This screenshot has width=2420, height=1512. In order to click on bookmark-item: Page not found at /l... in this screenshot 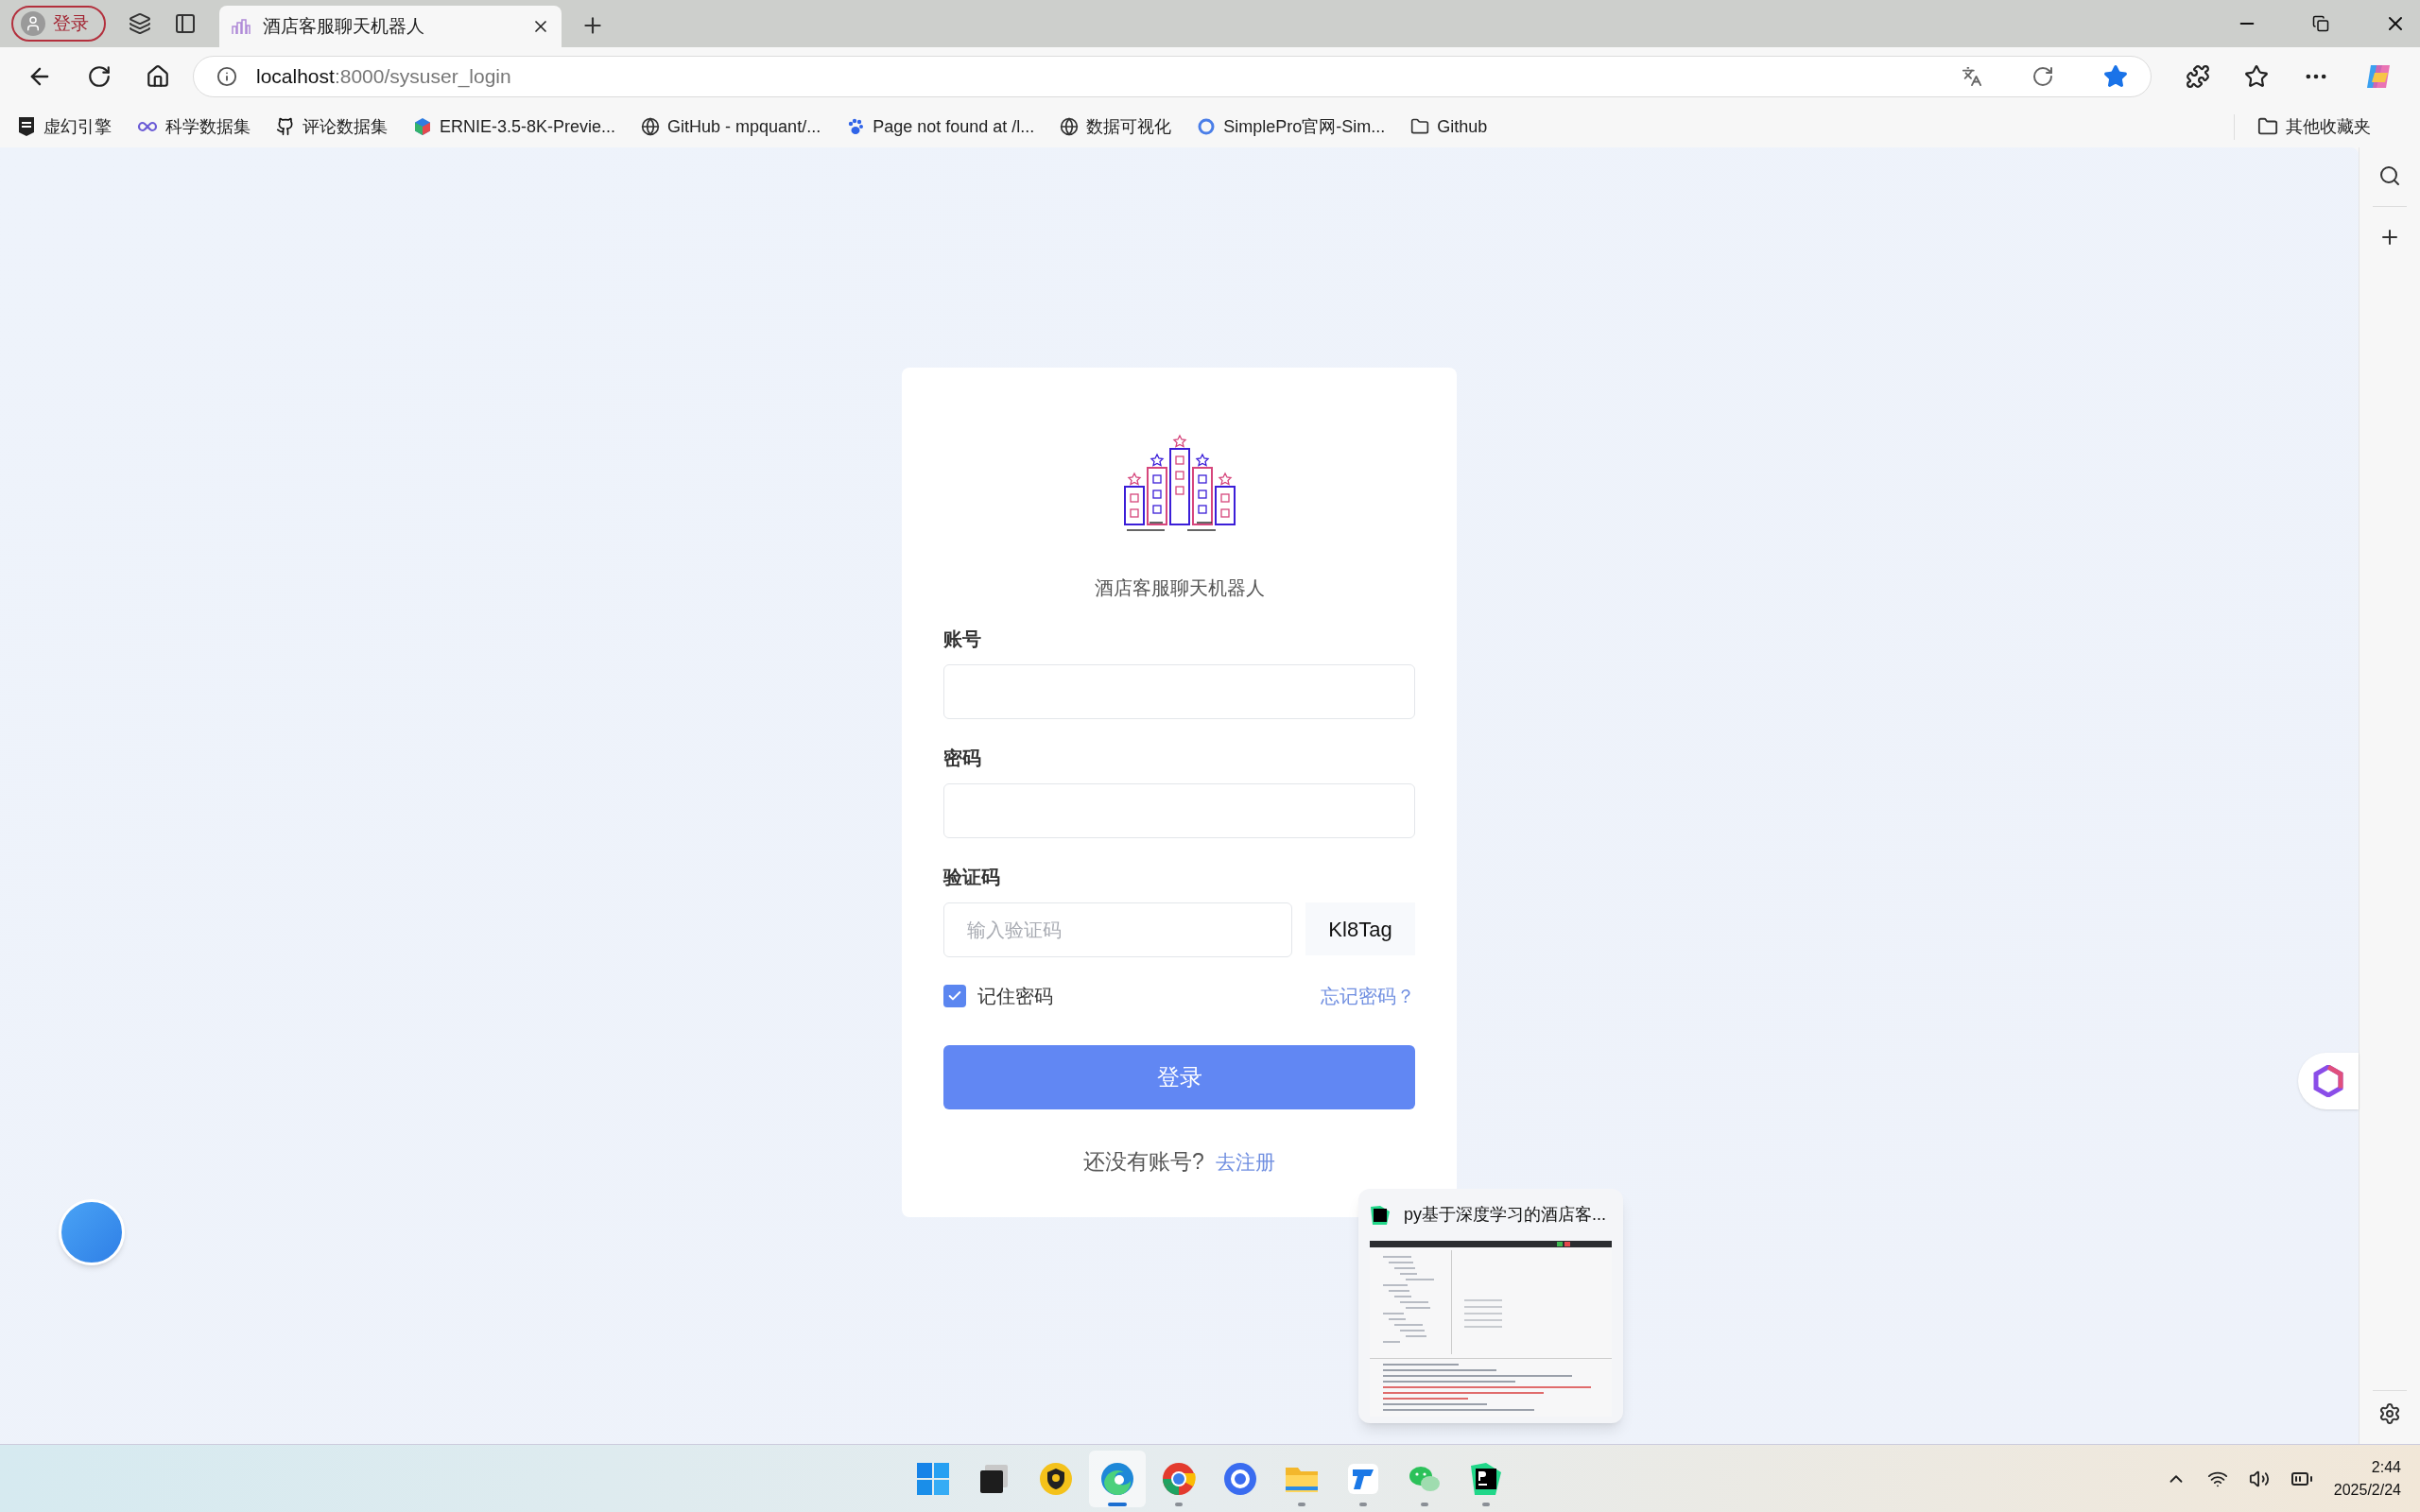, I will do `click(941, 126)`.